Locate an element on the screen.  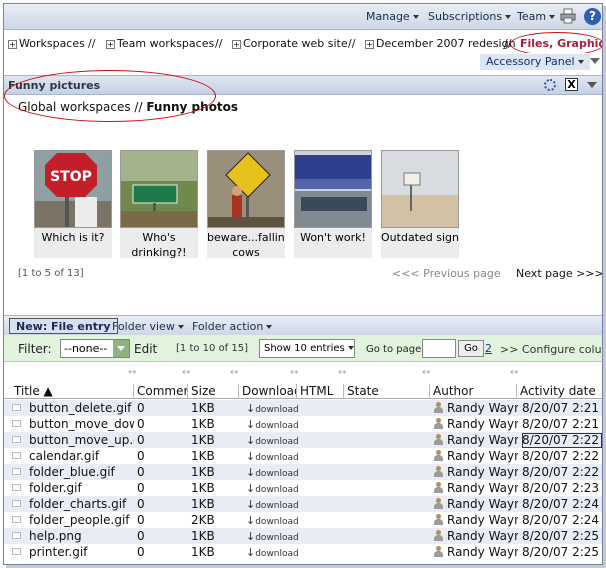
thumbnail-card: Outdated sign is located at coordinates (420, 204).